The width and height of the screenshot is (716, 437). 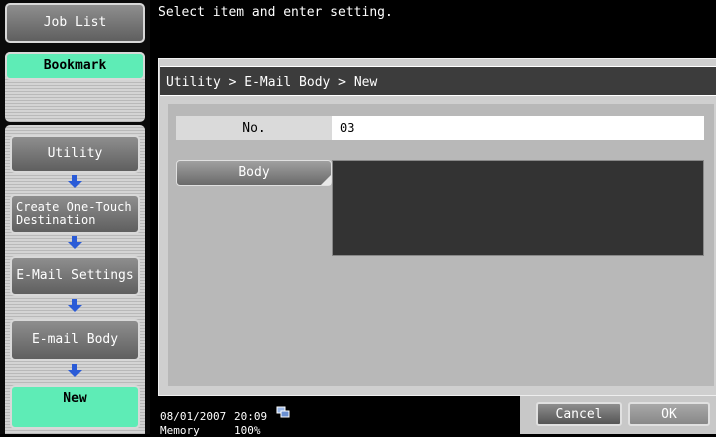 I want to click on nav-new-label: New, so click(x=75, y=398).